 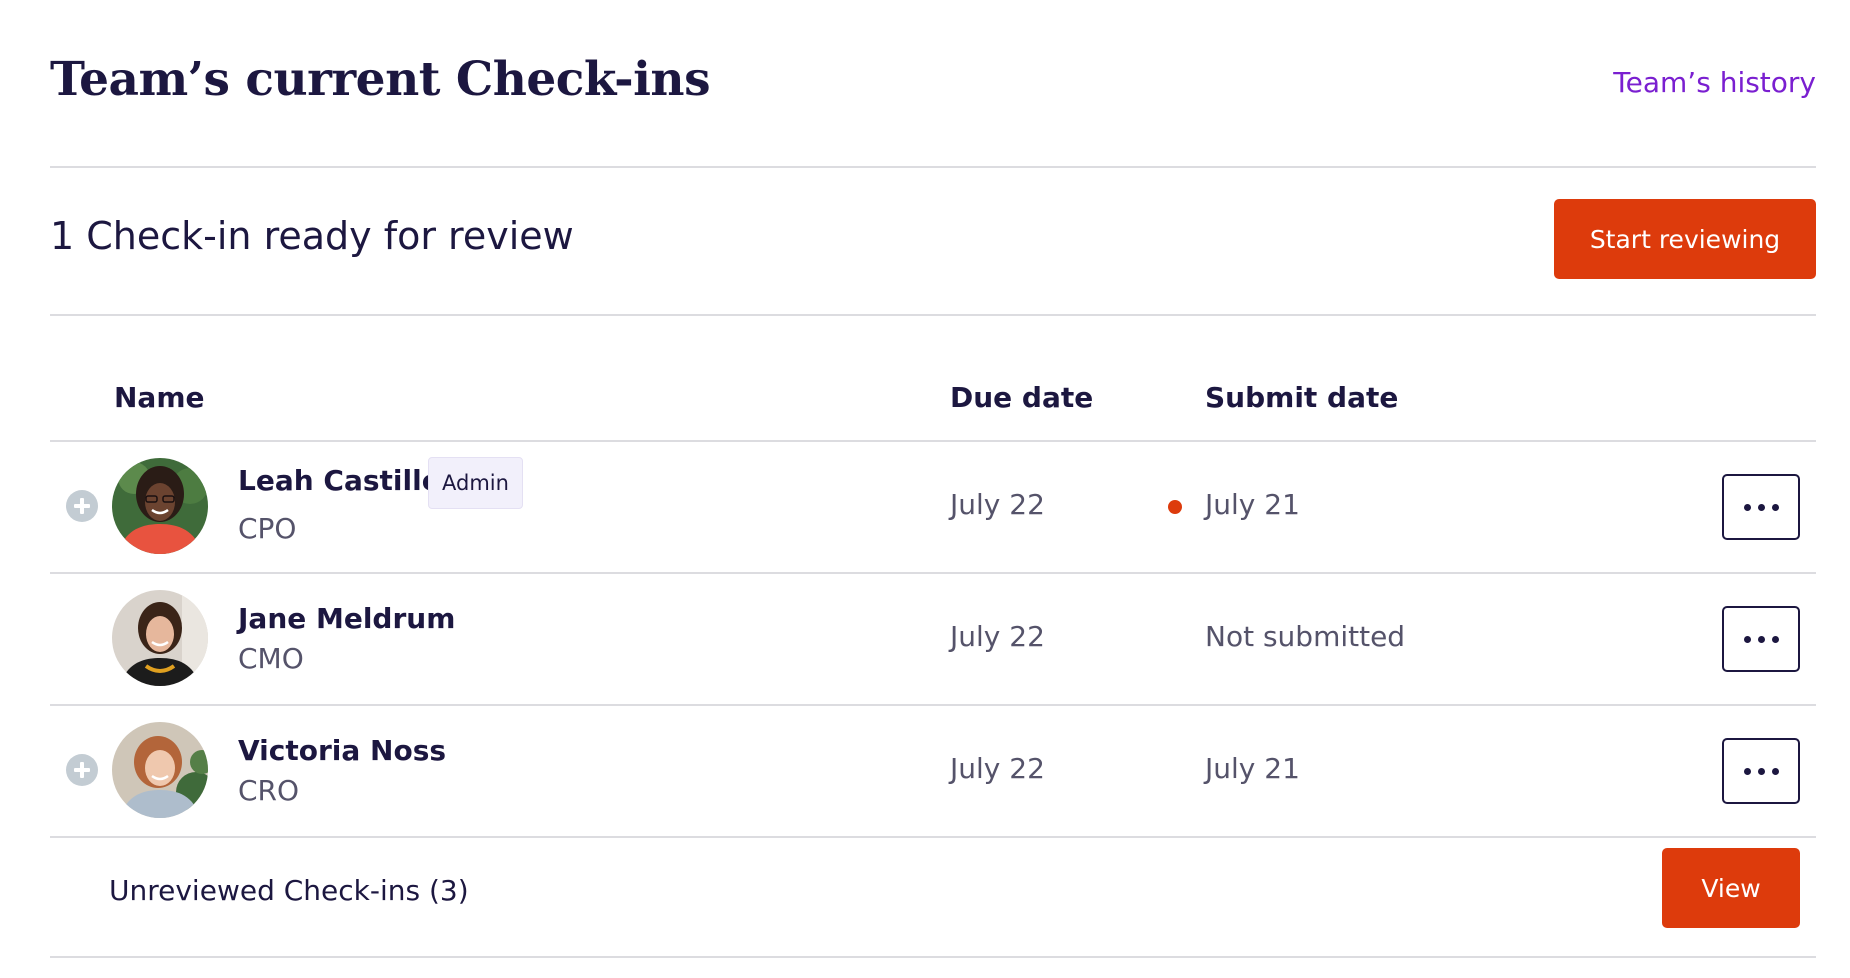 I want to click on review-divider, so click(x=933, y=315).